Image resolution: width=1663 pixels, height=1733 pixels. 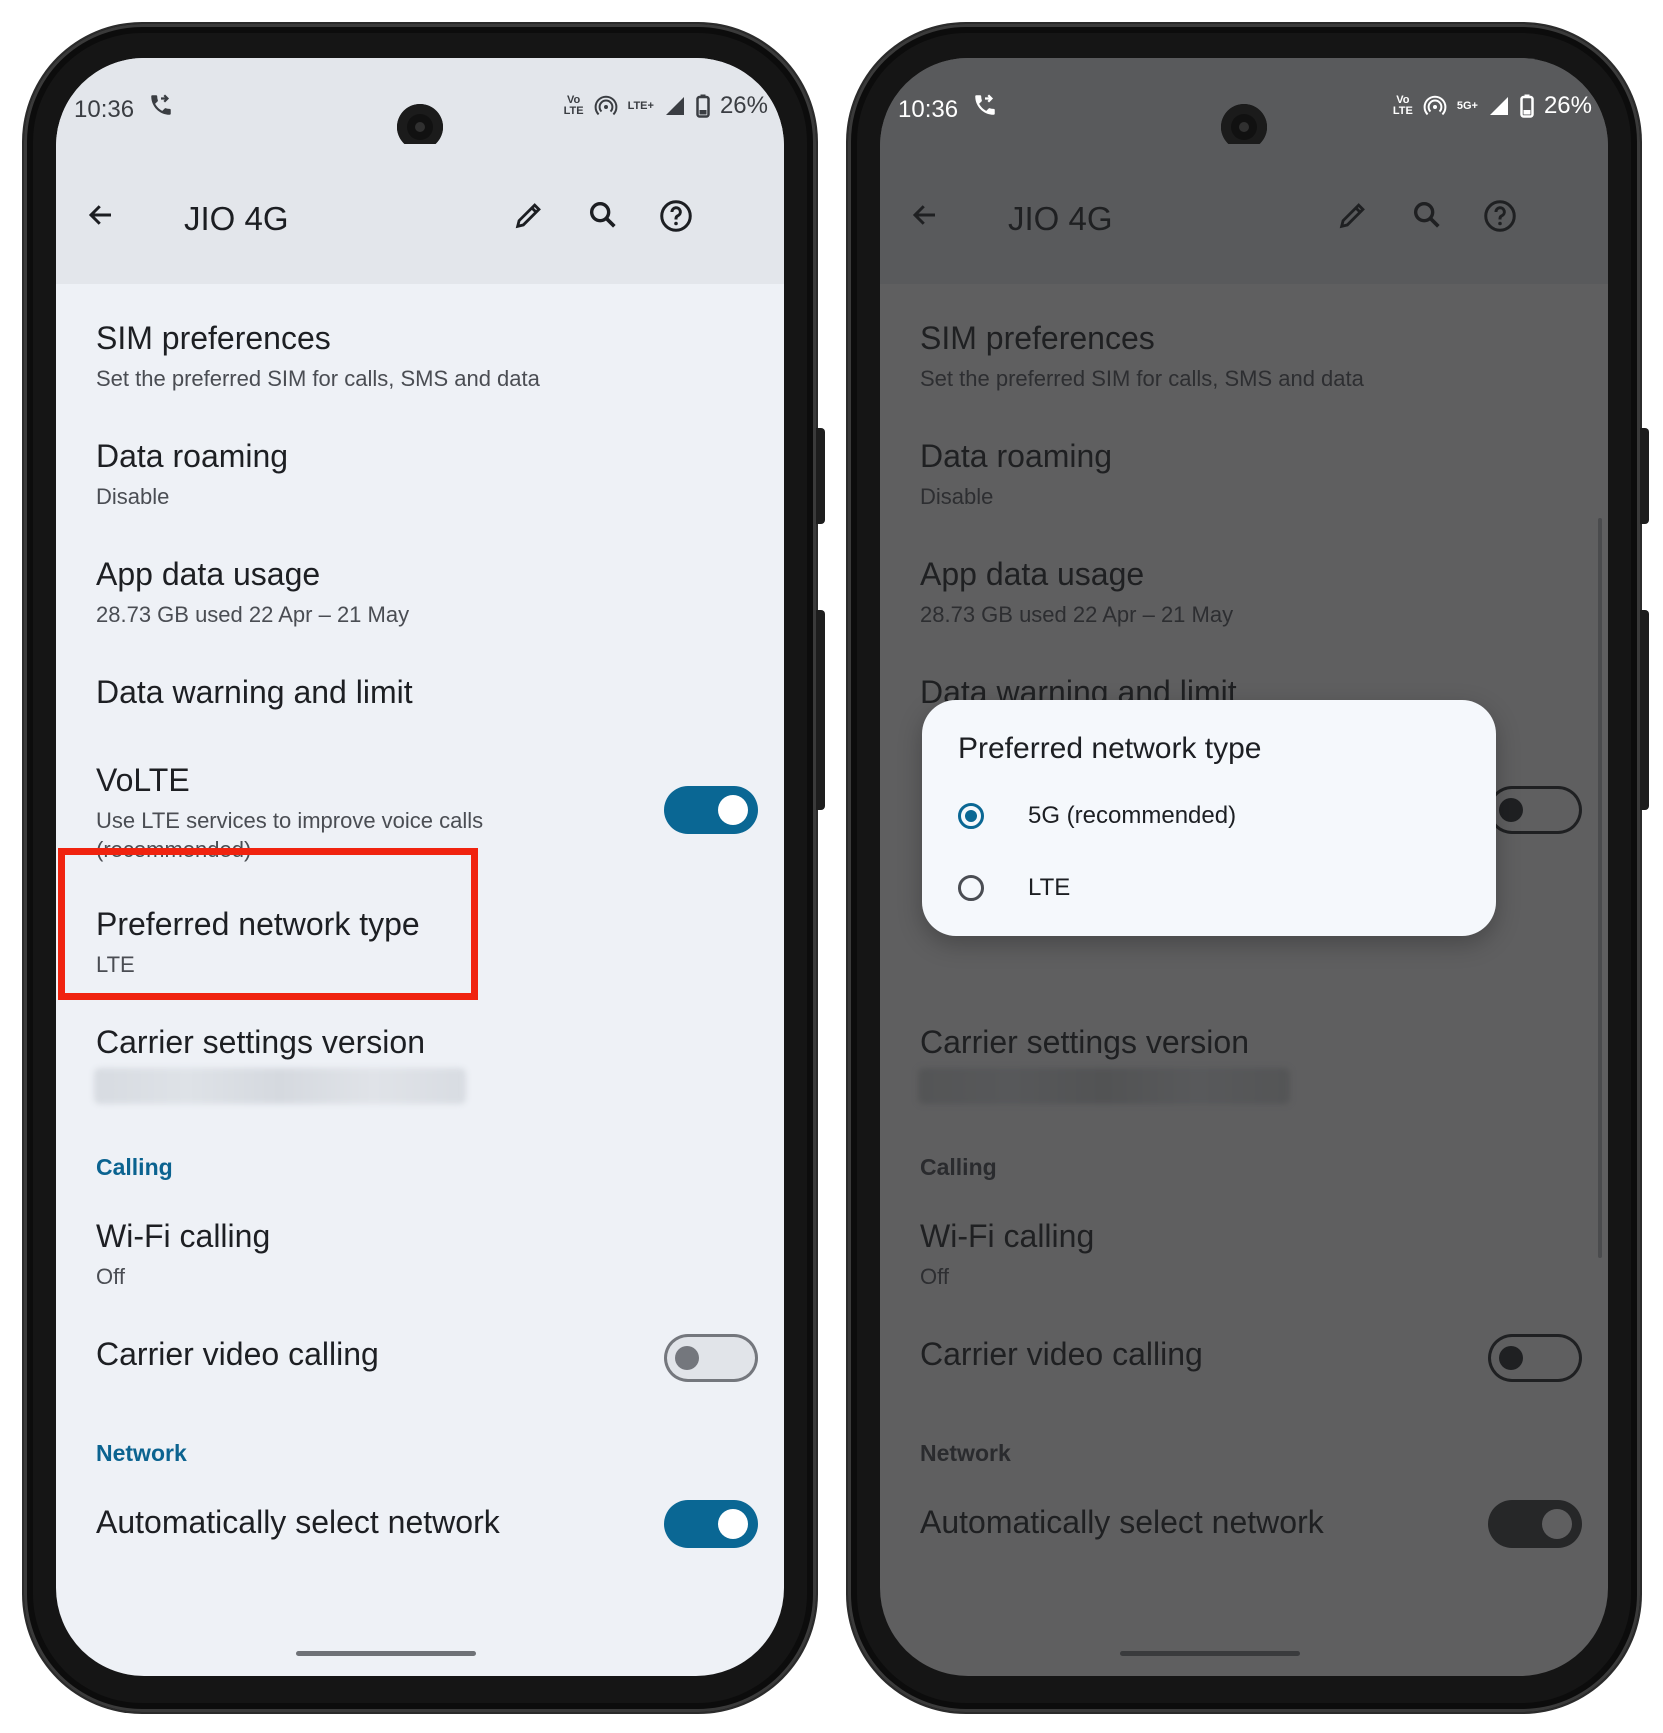 I want to click on highlight-box, so click(x=268, y=924).